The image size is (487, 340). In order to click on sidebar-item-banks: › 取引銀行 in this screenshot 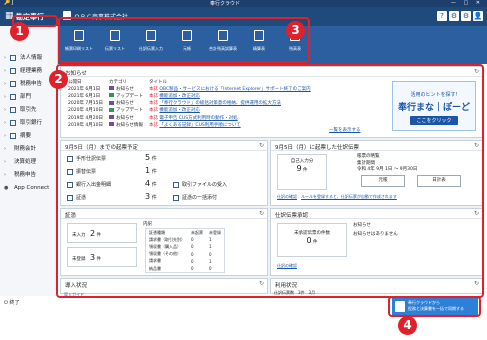, I will do `click(29, 123)`.